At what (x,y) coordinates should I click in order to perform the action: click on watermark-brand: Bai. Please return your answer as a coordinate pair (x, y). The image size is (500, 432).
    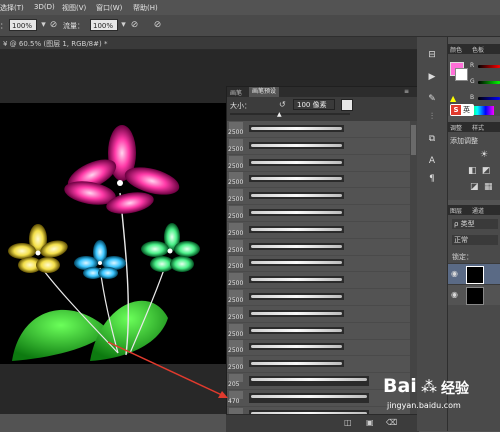
    Looking at the image, I should click on (400, 386).